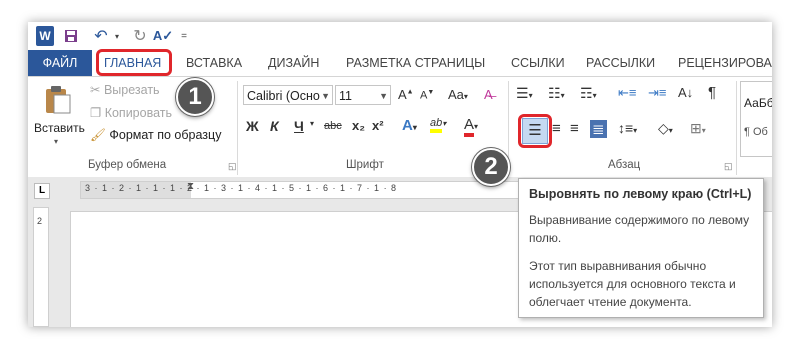 The width and height of the screenshot is (800, 352). Describe the element at coordinates (140, 36) in the screenshot. I see `redo-icon: ↻` at that location.